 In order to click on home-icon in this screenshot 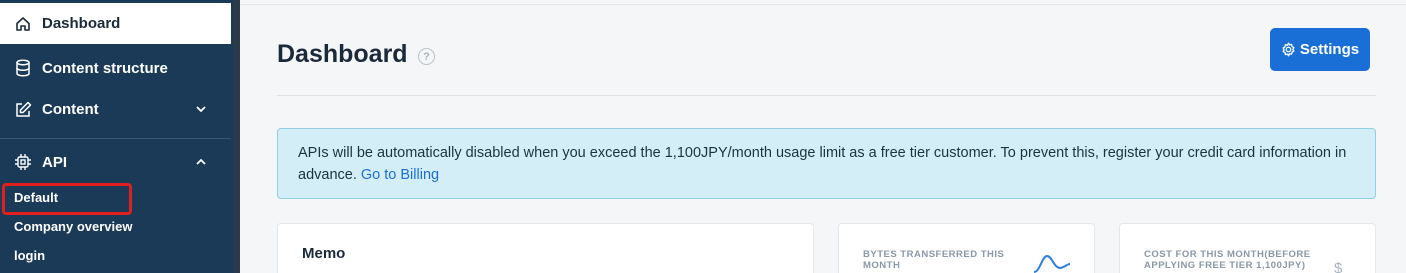, I will do `click(23, 24)`.